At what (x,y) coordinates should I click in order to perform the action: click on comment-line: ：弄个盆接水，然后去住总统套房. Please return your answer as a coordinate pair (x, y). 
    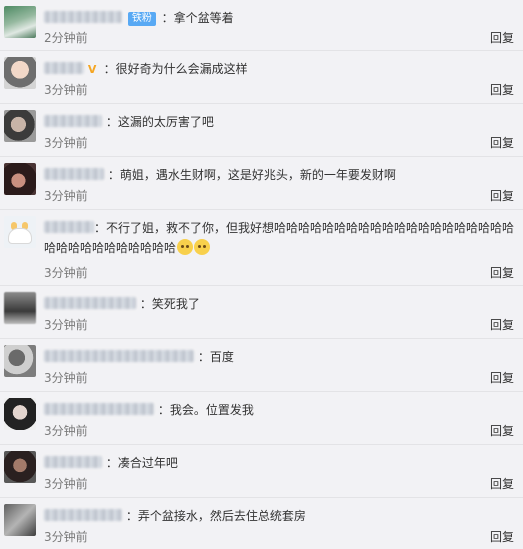
    Looking at the image, I should click on (280, 516).